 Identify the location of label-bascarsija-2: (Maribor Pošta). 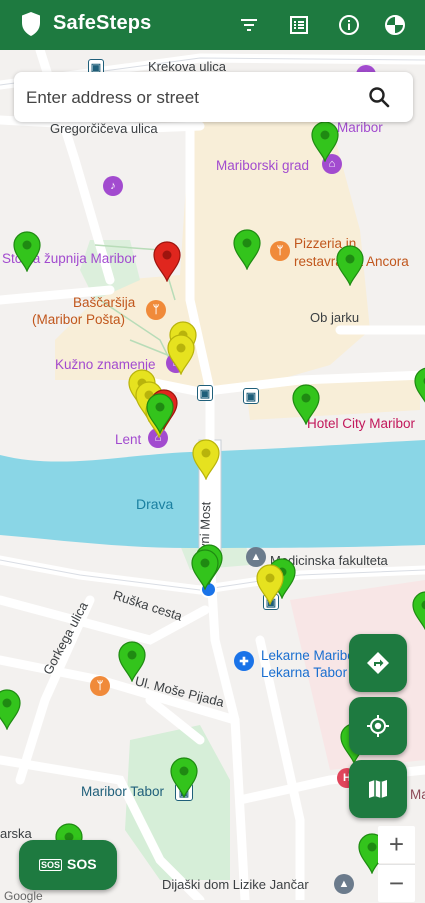
(78, 319).